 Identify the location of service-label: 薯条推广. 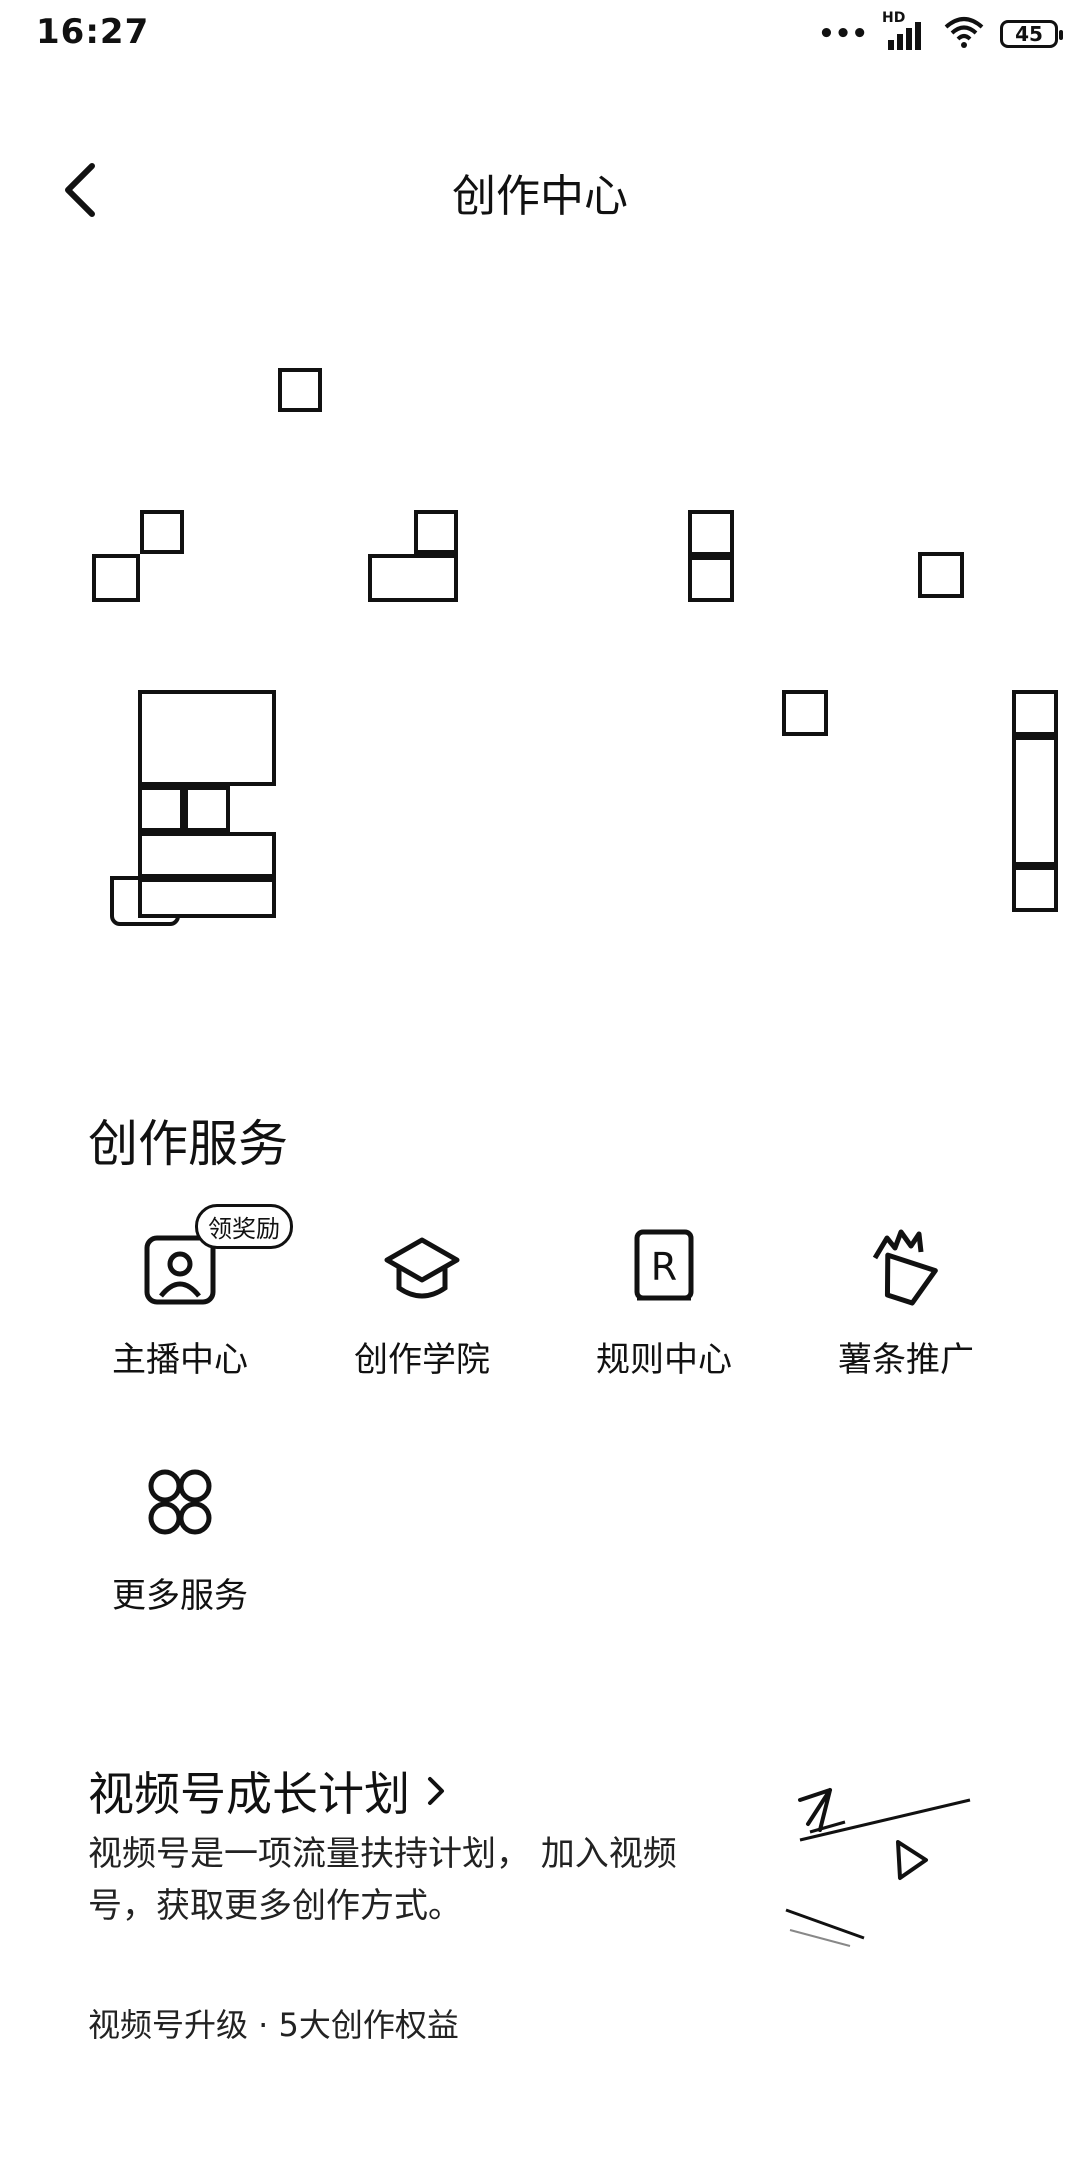
(906, 1360).